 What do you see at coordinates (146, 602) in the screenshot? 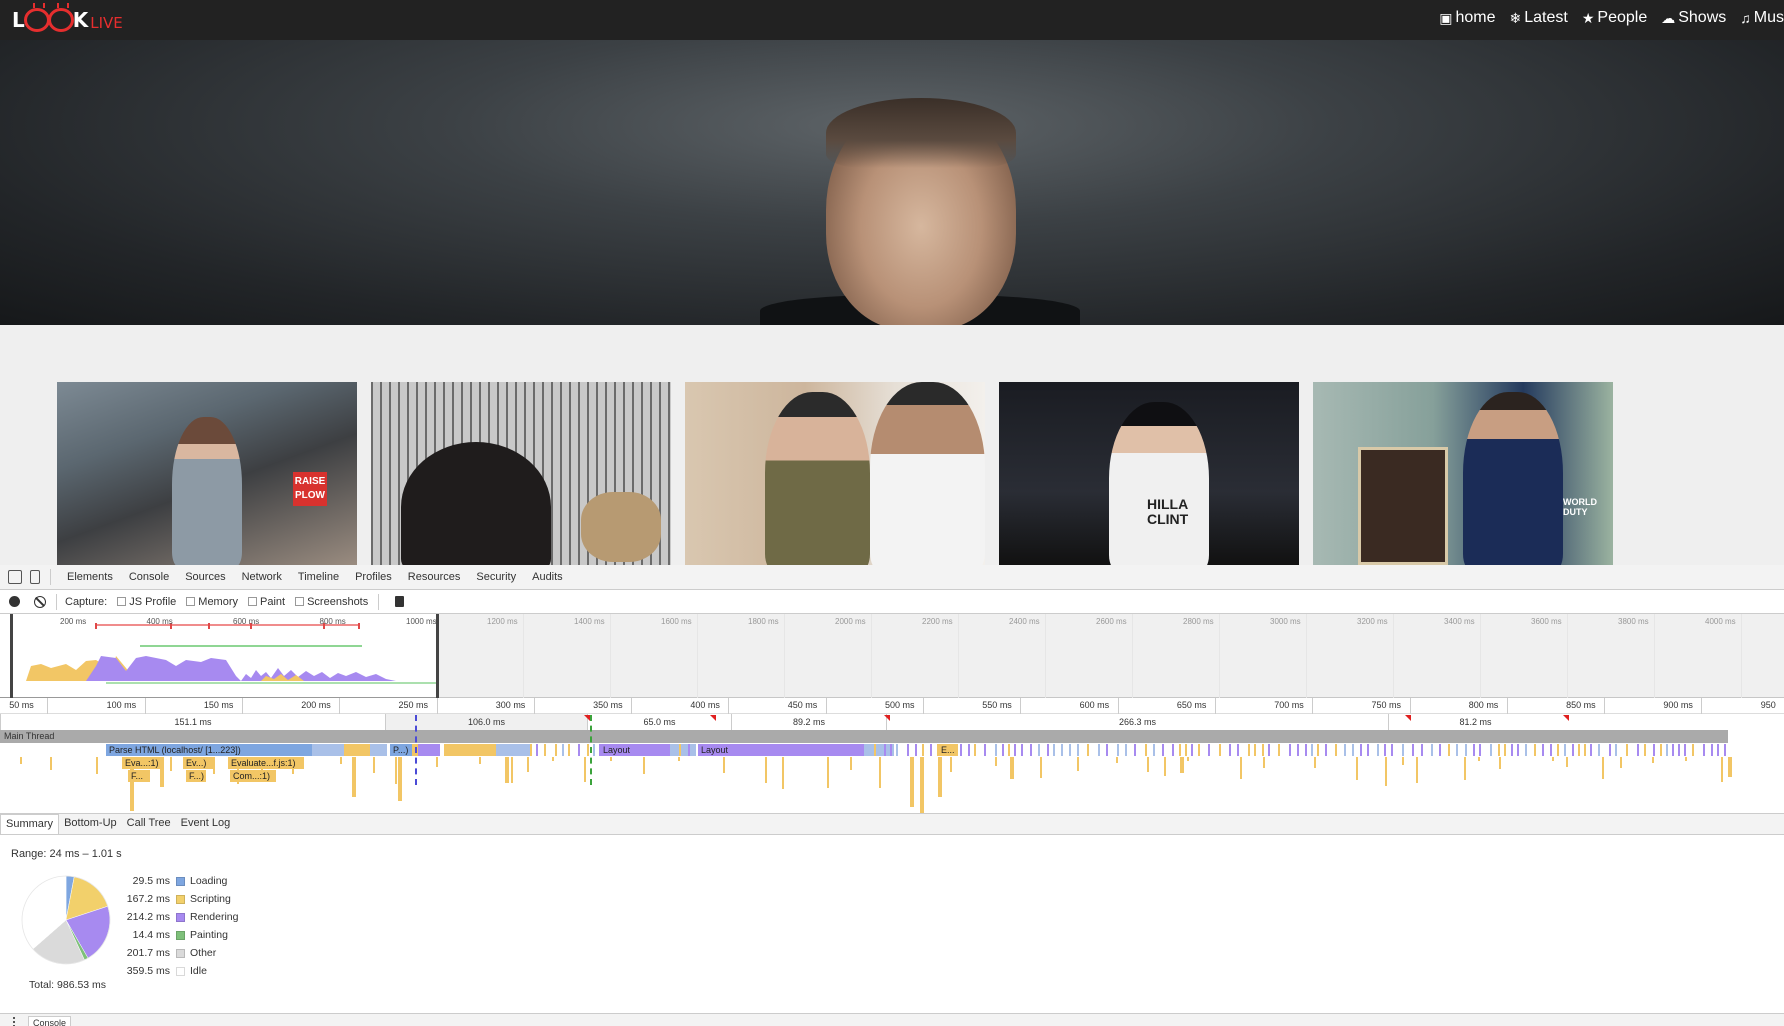
I see `checkbox-js-profile: JS Profile` at bounding box center [146, 602].